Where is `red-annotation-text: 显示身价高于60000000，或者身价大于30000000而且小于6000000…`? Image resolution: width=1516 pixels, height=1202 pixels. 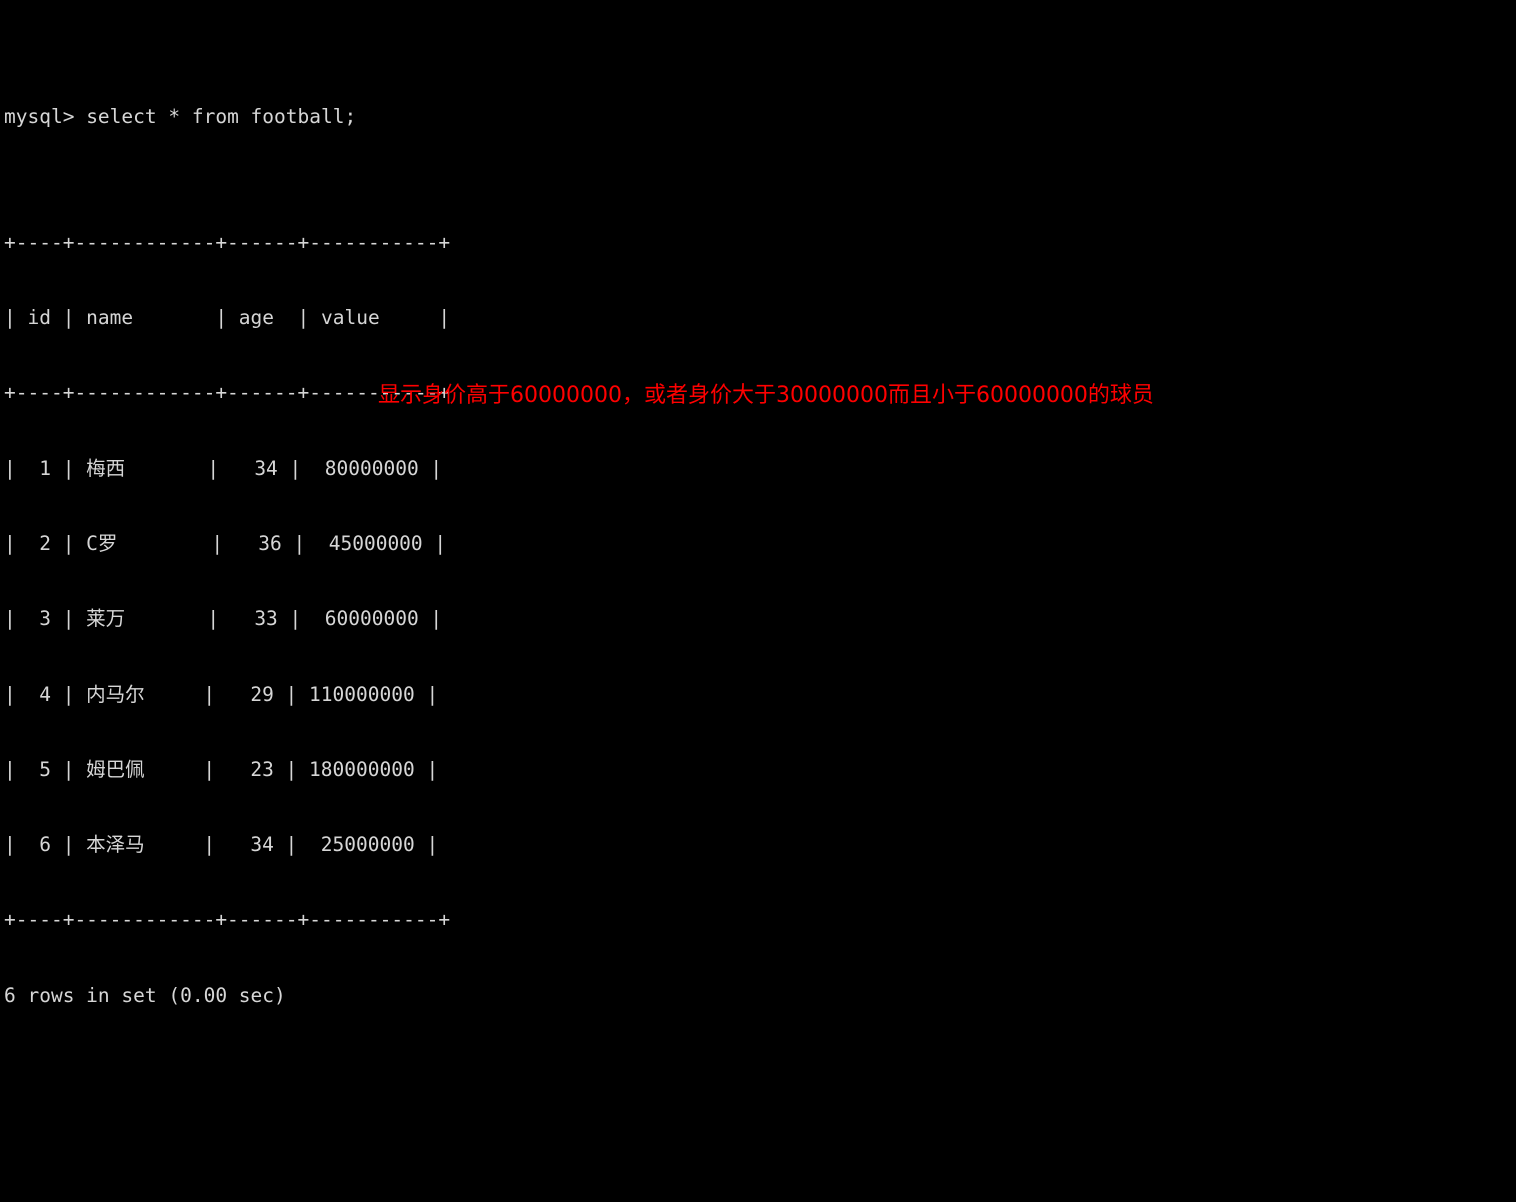 red-annotation-text: 显示身价高于60000000，或者身价大于30000000而且小于6000000… is located at coordinates (766, 395).